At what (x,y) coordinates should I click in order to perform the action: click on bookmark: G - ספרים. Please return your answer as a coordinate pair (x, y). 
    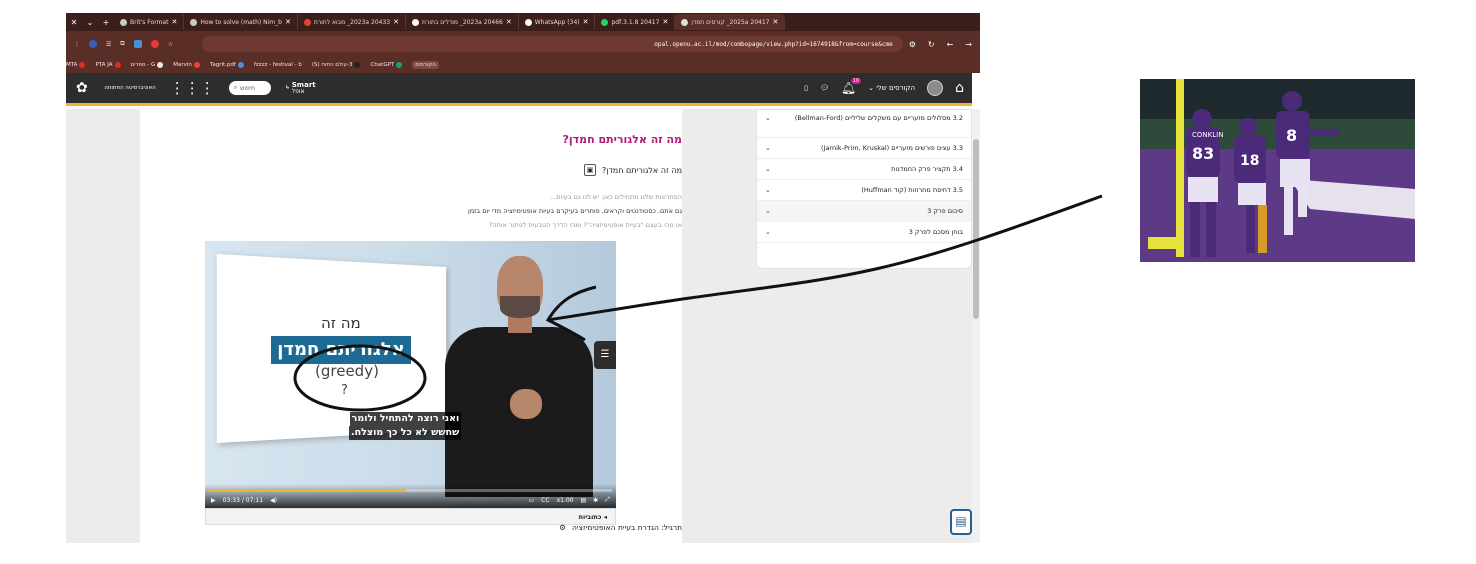
    Looking at the image, I should click on (147, 65).